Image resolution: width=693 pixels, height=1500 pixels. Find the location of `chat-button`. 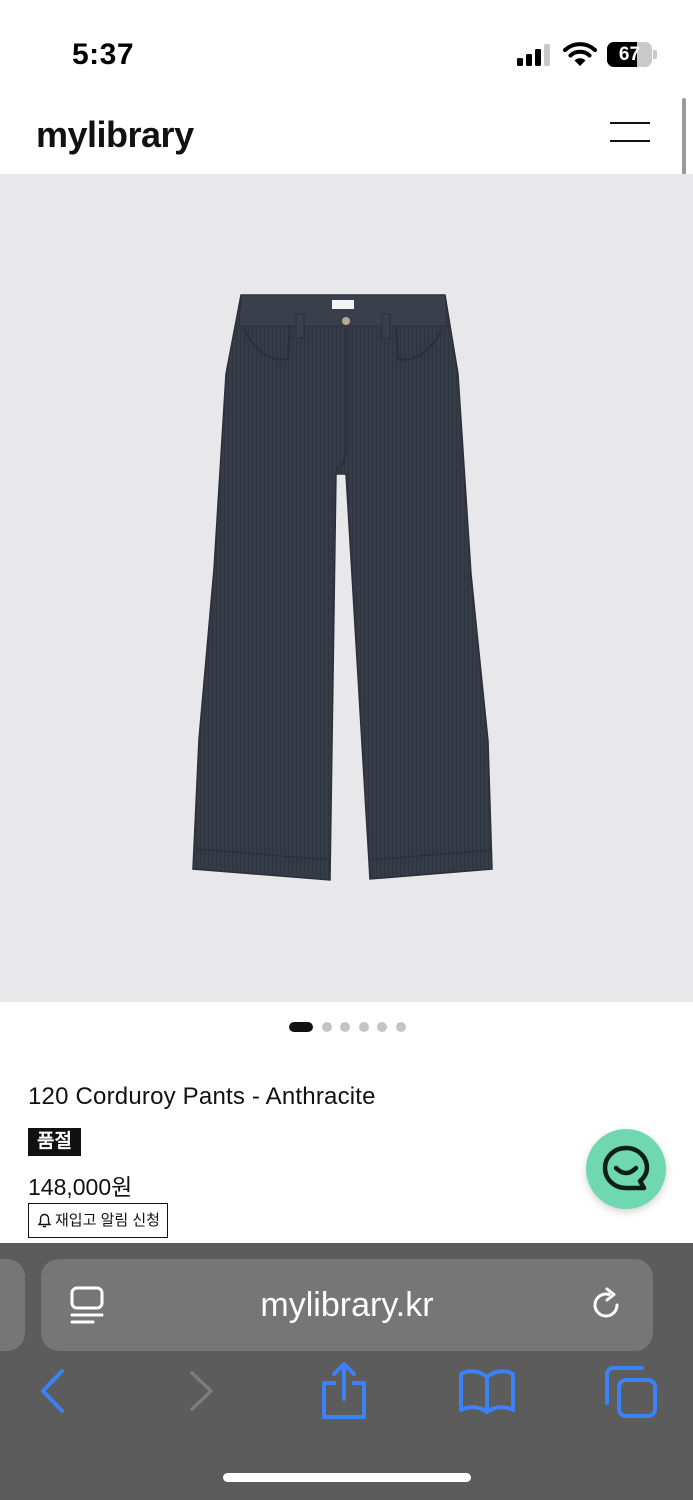

chat-button is located at coordinates (626, 1169).